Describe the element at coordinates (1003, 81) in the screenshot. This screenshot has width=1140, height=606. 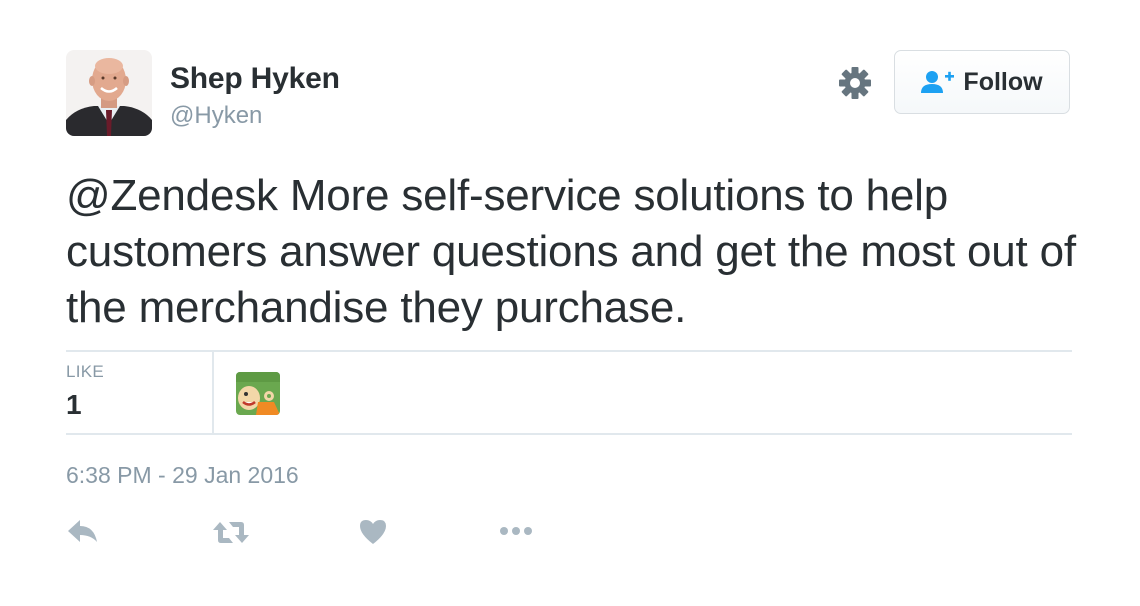
I see `follow-label: Follow` at that location.